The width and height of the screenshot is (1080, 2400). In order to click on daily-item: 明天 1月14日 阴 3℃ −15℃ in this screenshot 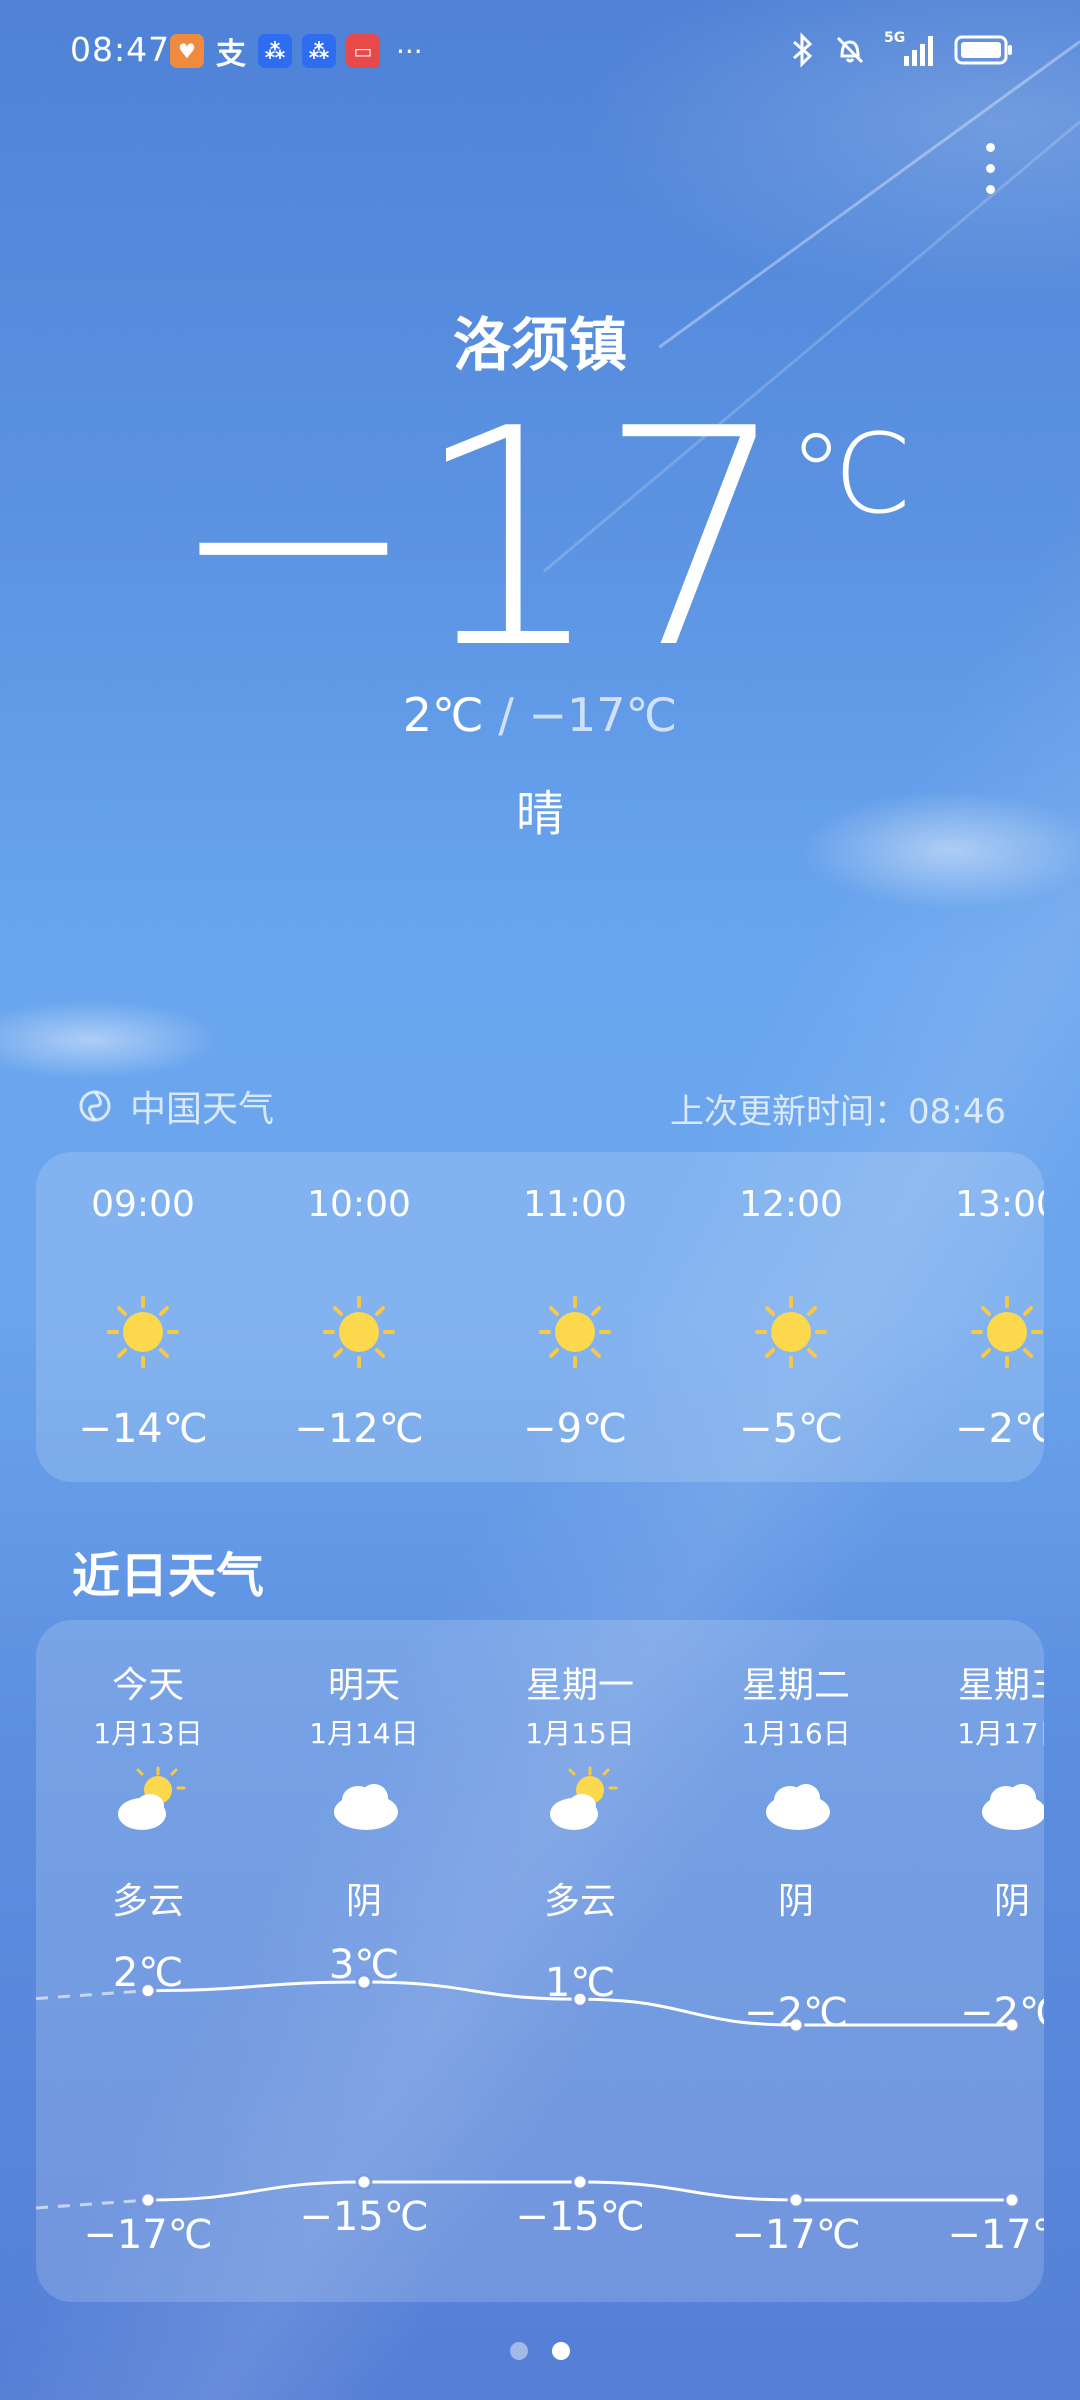, I will do `click(364, 1961)`.